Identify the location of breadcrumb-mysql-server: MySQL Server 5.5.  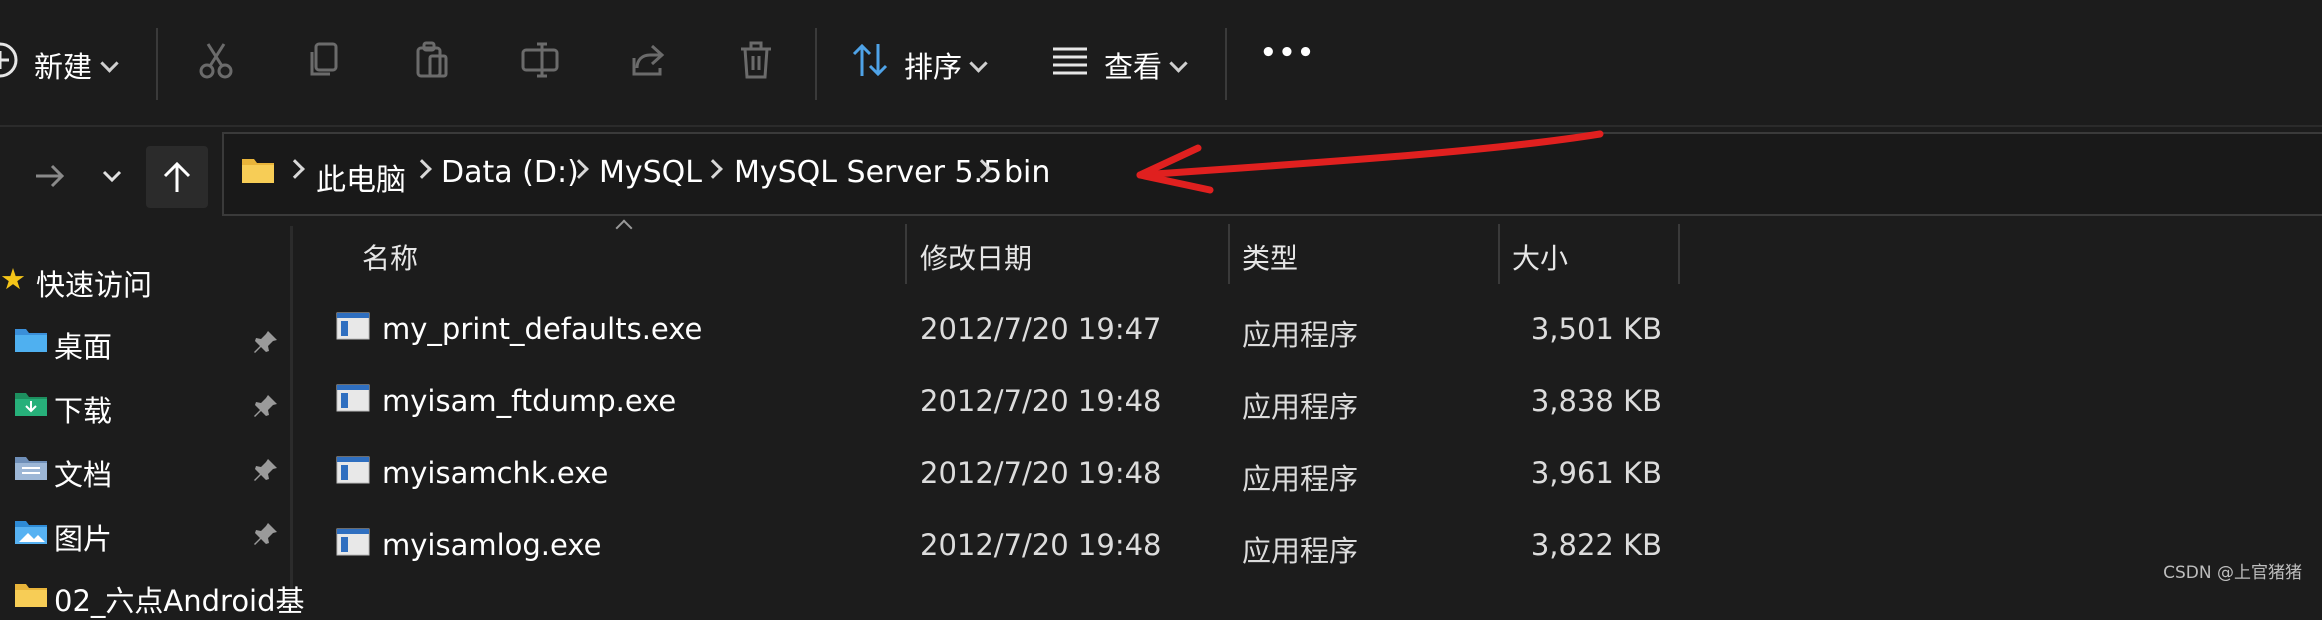
(868, 172).